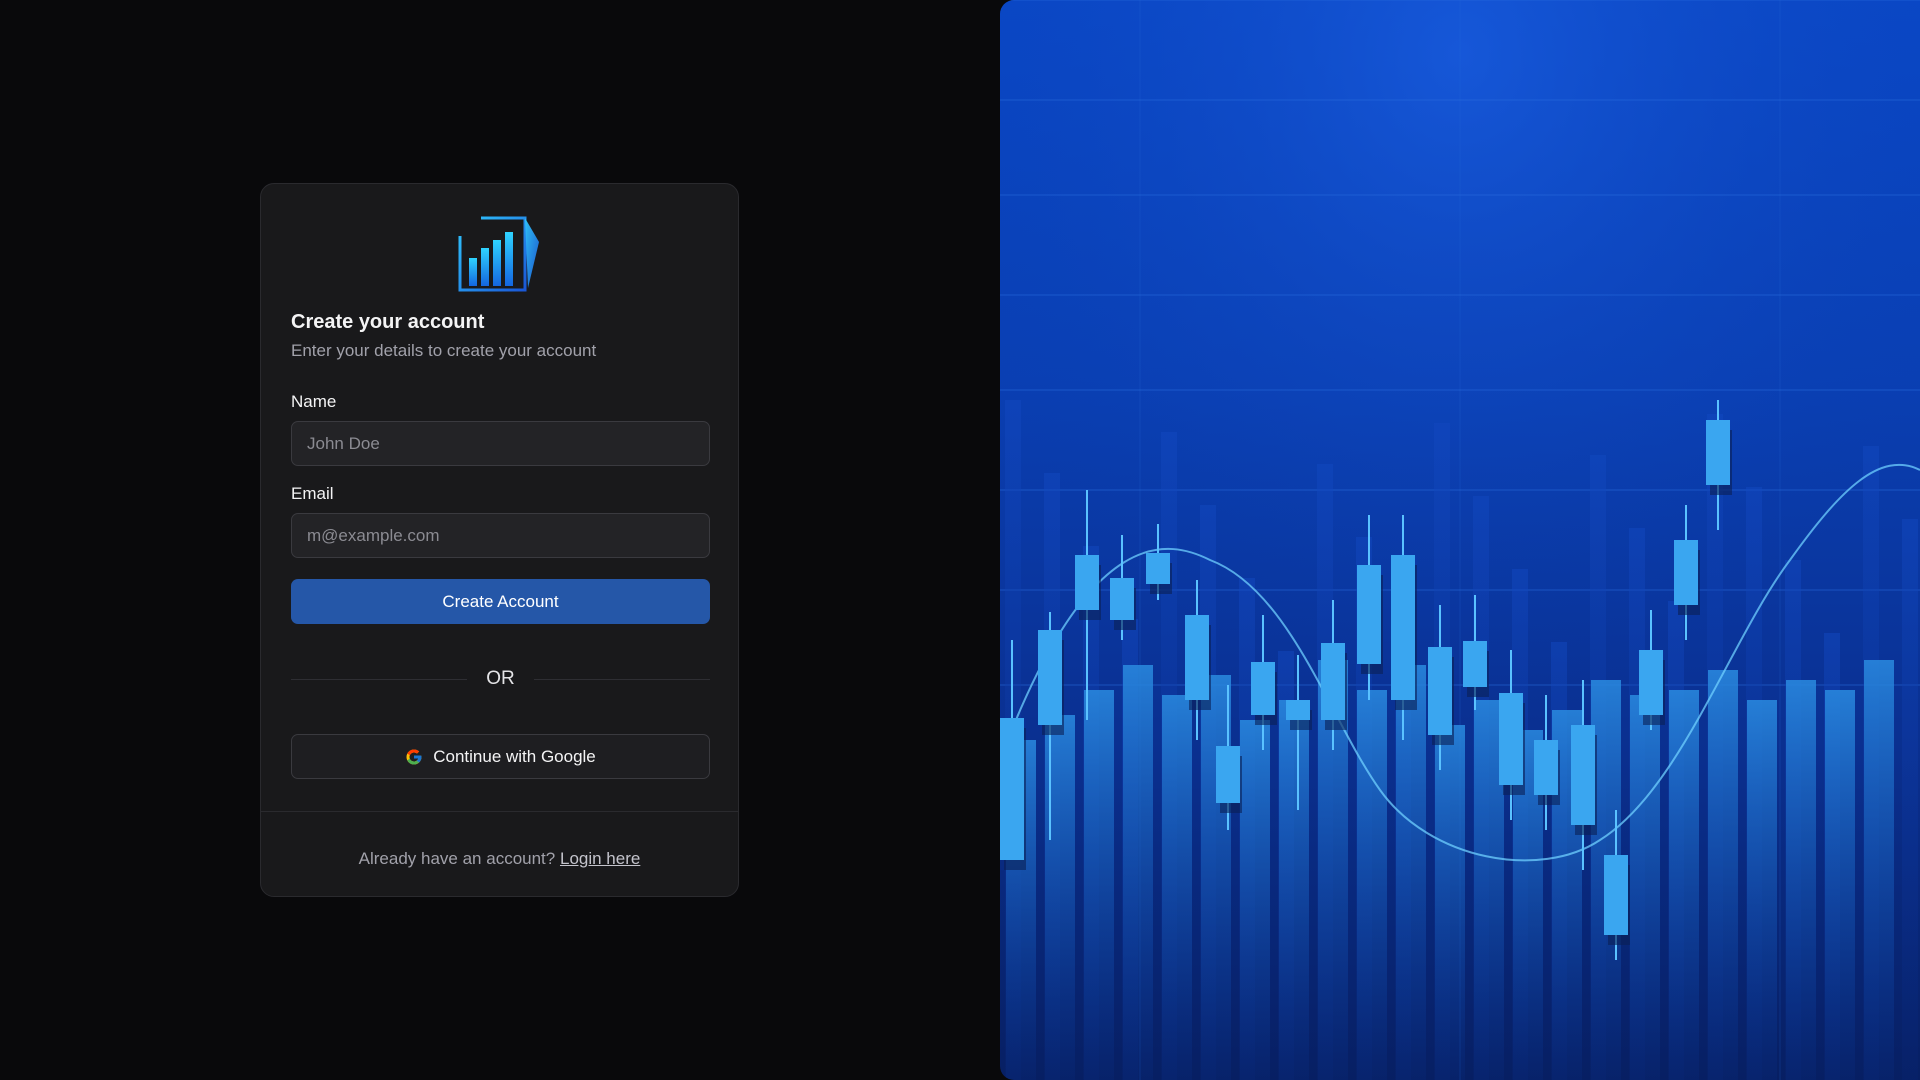 The width and height of the screenshot is (1920, 1080). Describe the element at coordinates (457, 858) in the screenshot. I see `login-prompt-text: Already have an account?` at that location.